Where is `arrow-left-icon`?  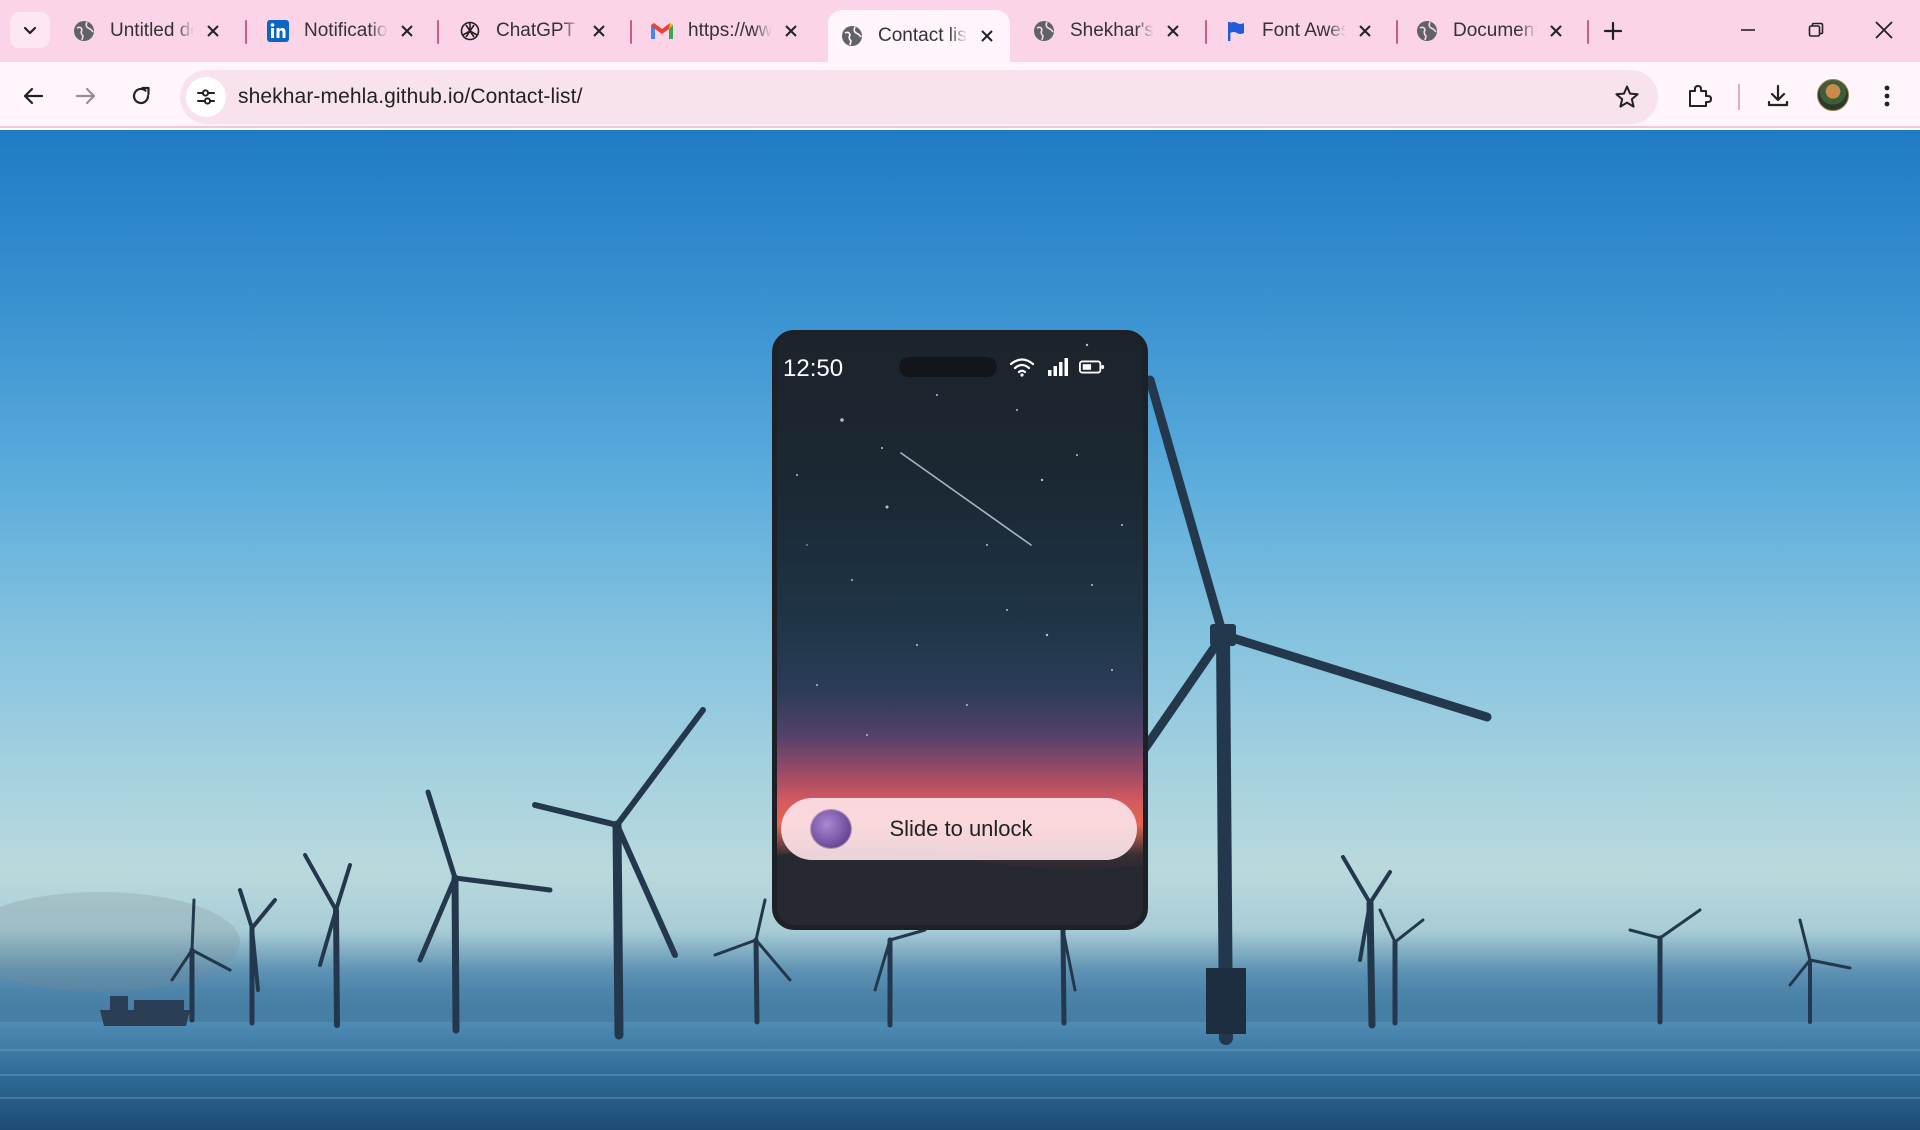 arrow-left-icon is located at coordinates (33, 96).